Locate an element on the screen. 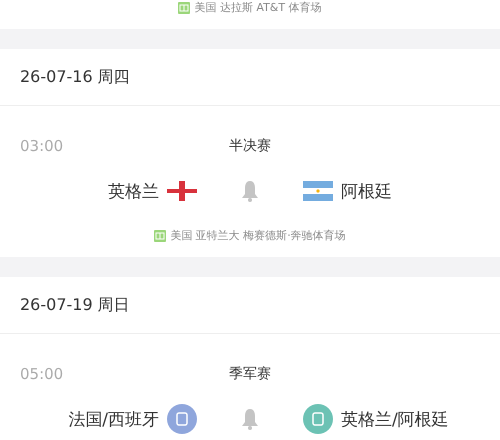 The width and height of the screenshot is (500, 440). match-stage: 半决赛 is located at coordinates (250, 146).